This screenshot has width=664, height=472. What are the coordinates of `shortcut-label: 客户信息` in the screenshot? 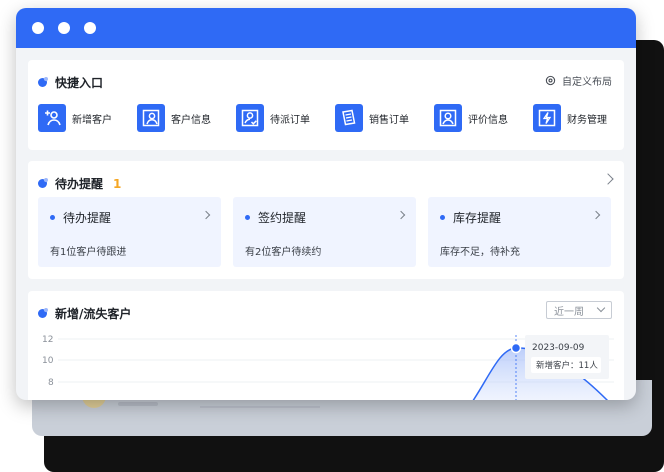 It's located at (191, 120).